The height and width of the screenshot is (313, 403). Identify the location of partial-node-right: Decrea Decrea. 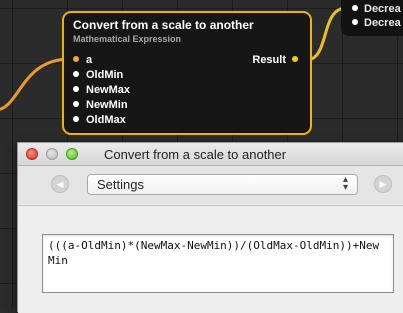
(372, 18).